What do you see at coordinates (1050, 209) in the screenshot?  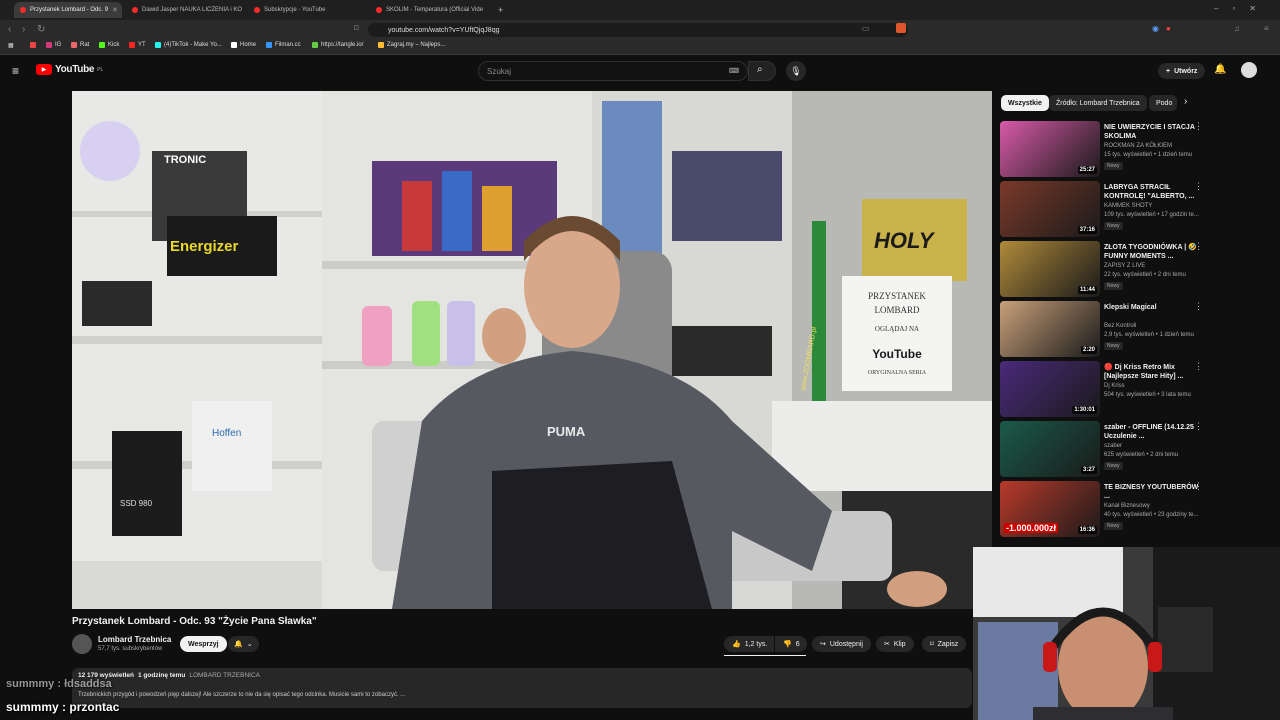 I see `video-thumbnail: 37:16` at bounding box center [1050, 209].